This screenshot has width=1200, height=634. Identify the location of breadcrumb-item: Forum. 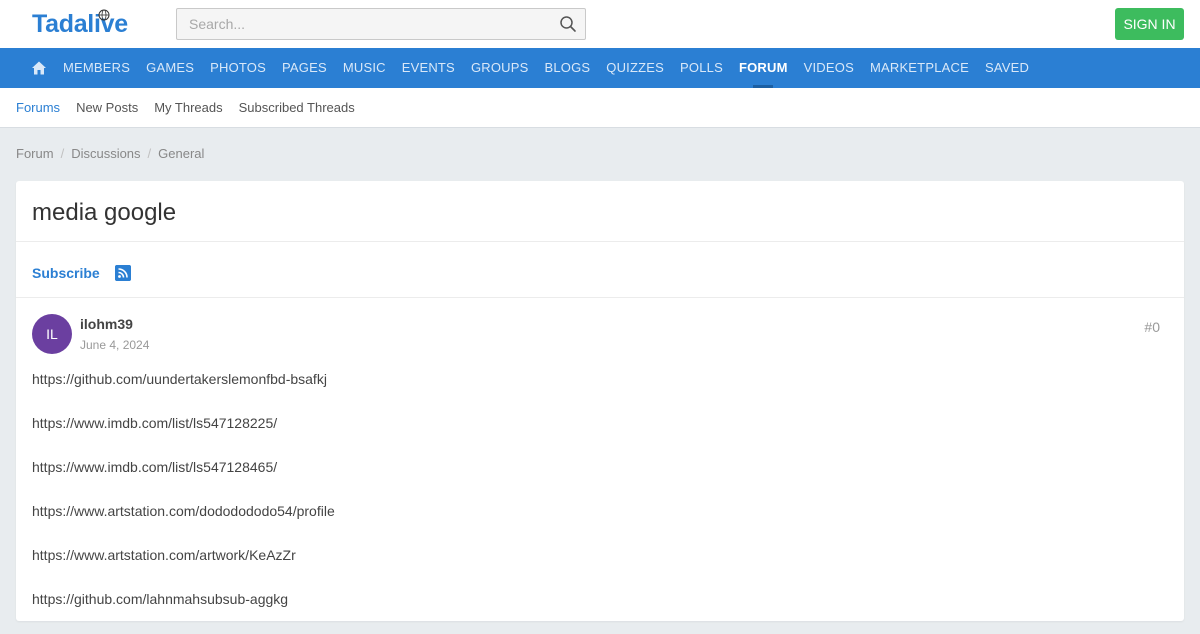
(35, 153).